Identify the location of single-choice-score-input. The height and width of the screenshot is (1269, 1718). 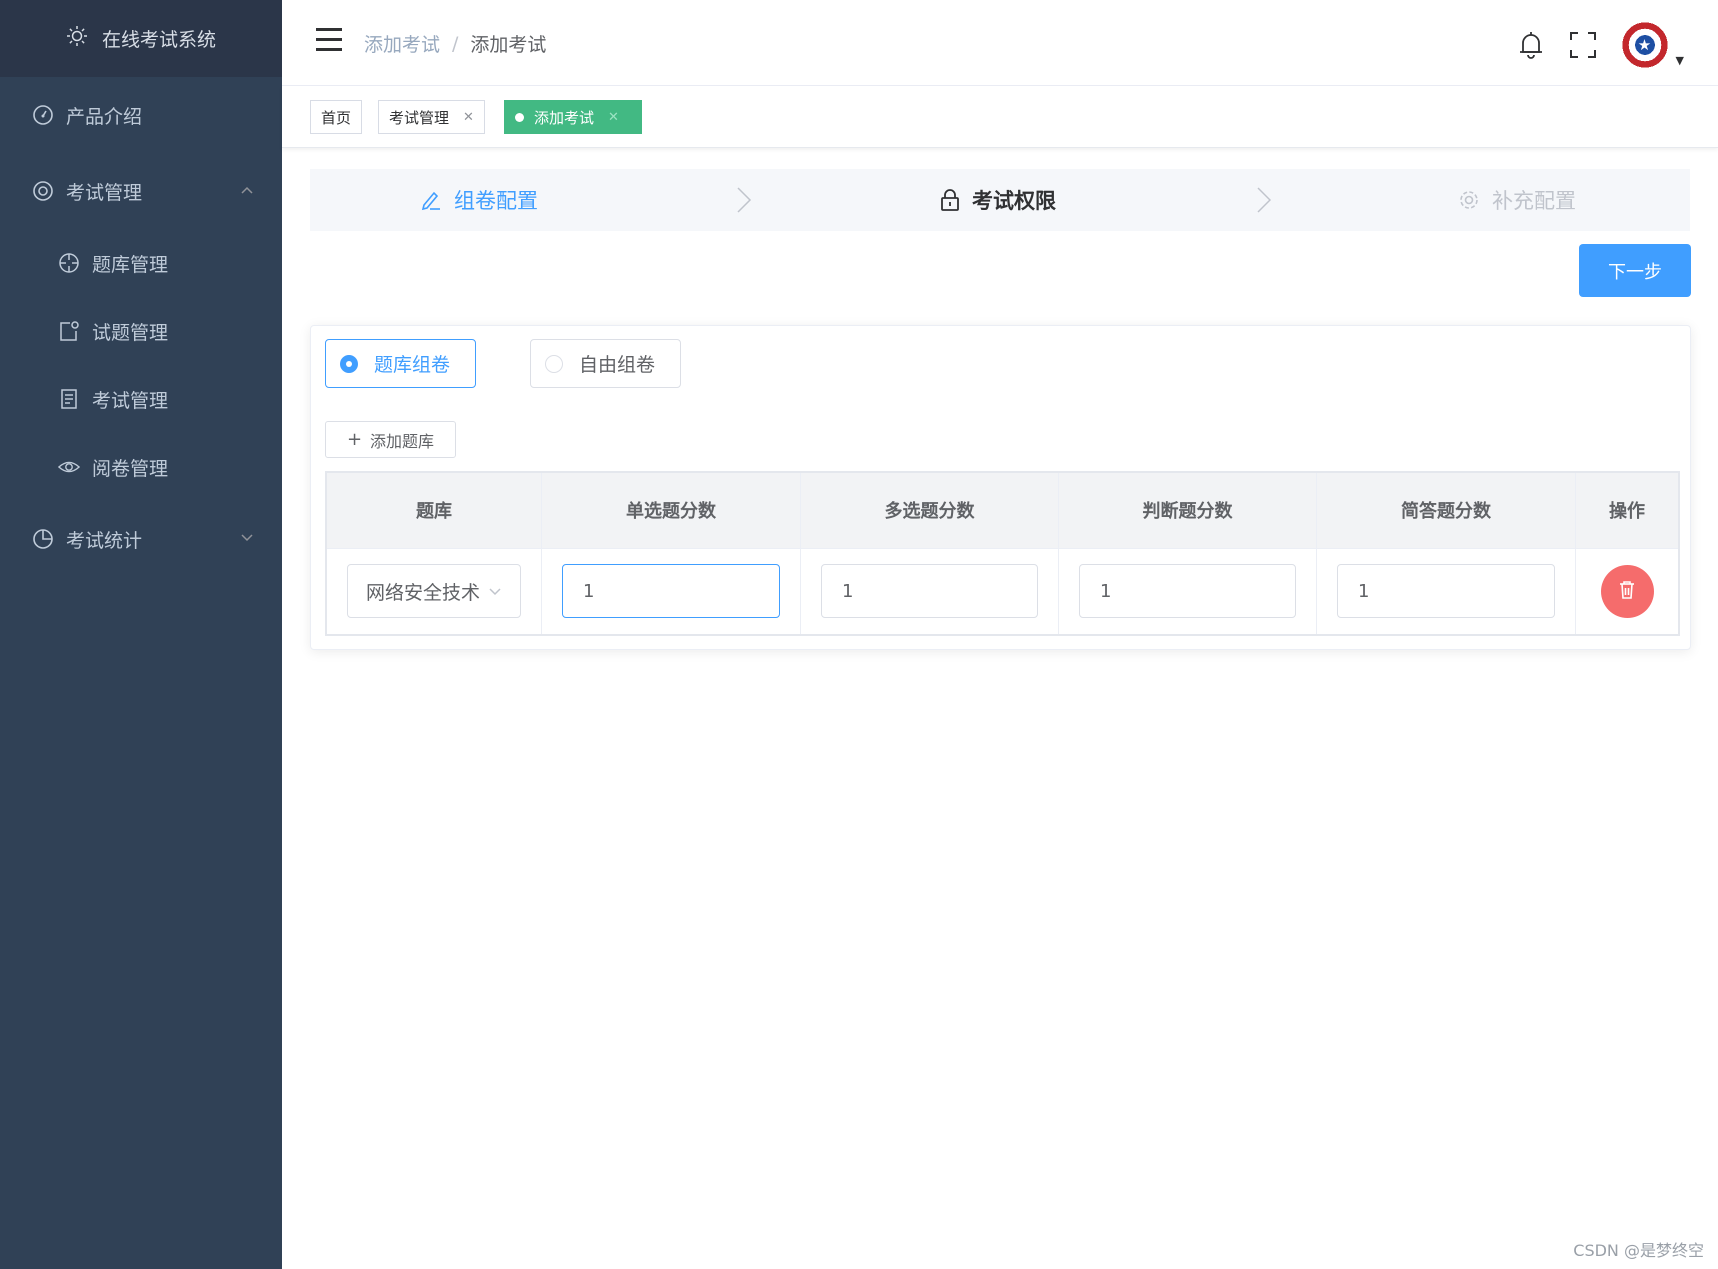
(671, 591).